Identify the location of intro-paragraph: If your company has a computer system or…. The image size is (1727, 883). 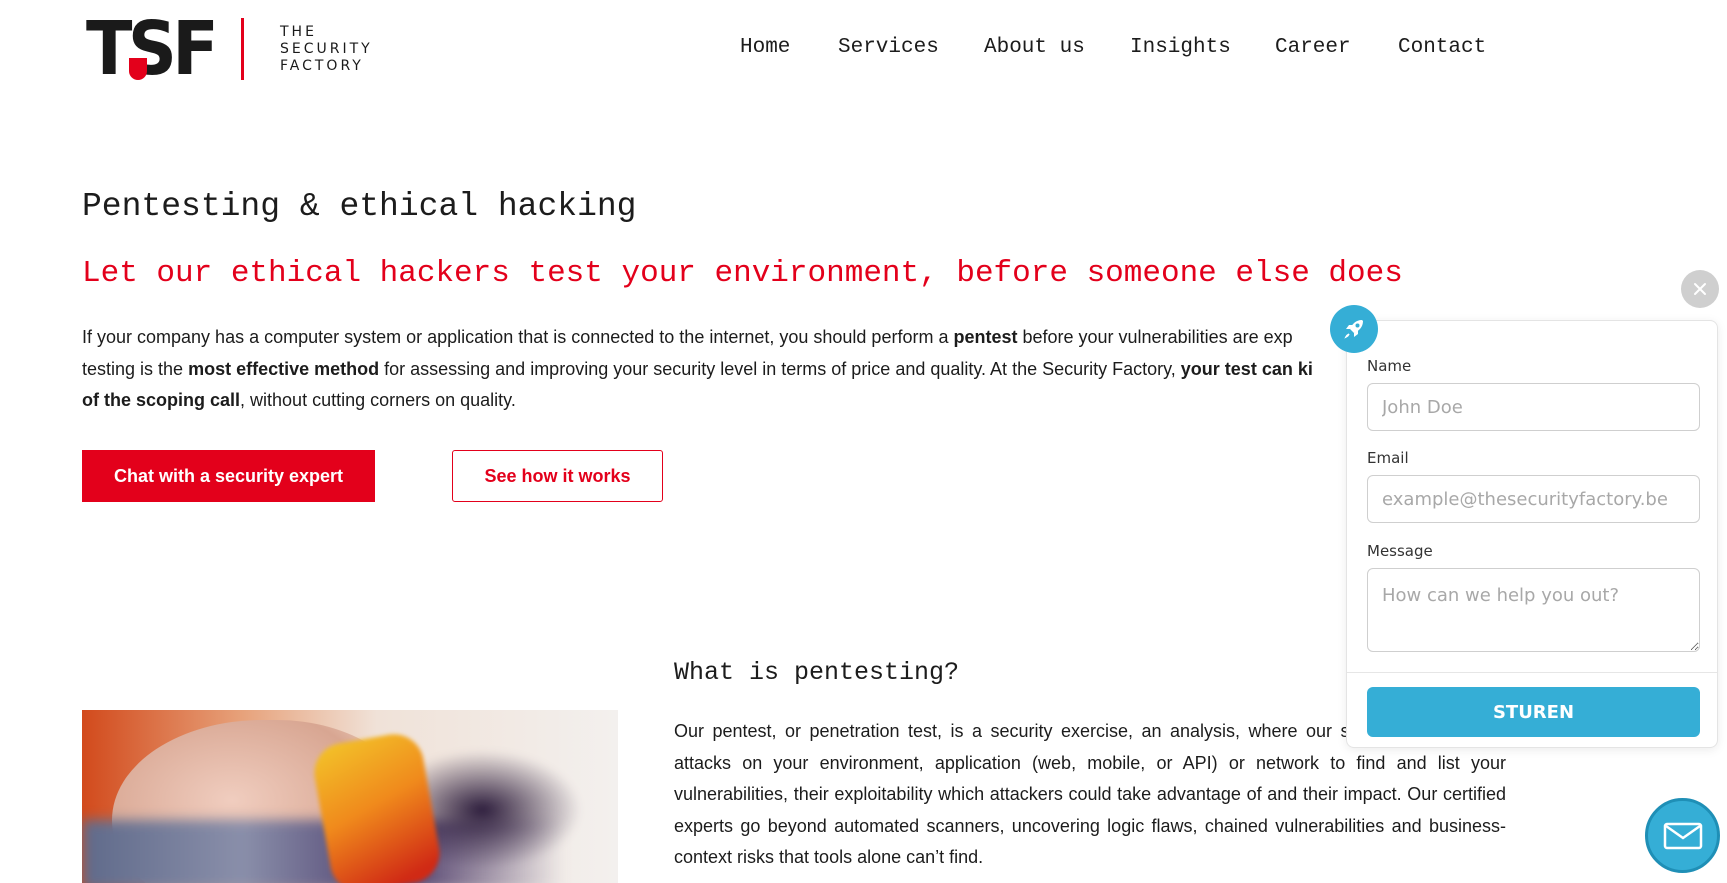
(752, 369).